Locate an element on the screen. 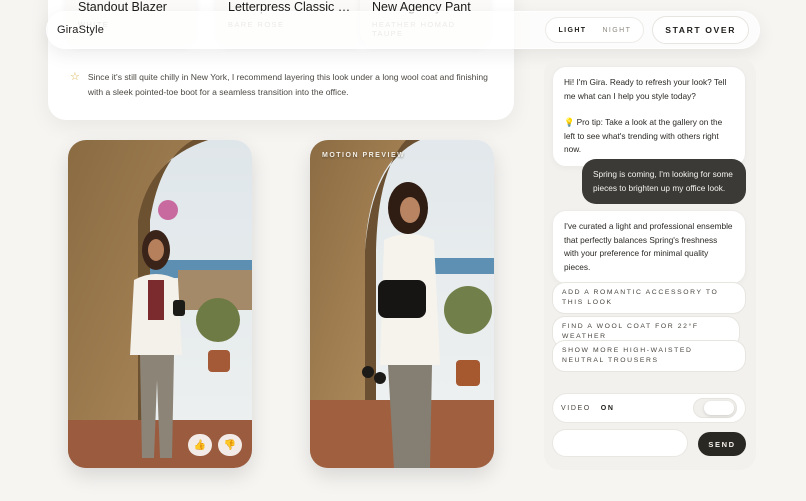 The height and width of the screenshot is (501, 806). thumbs-down-icon: 👎 is located at coordinates (230, 445).